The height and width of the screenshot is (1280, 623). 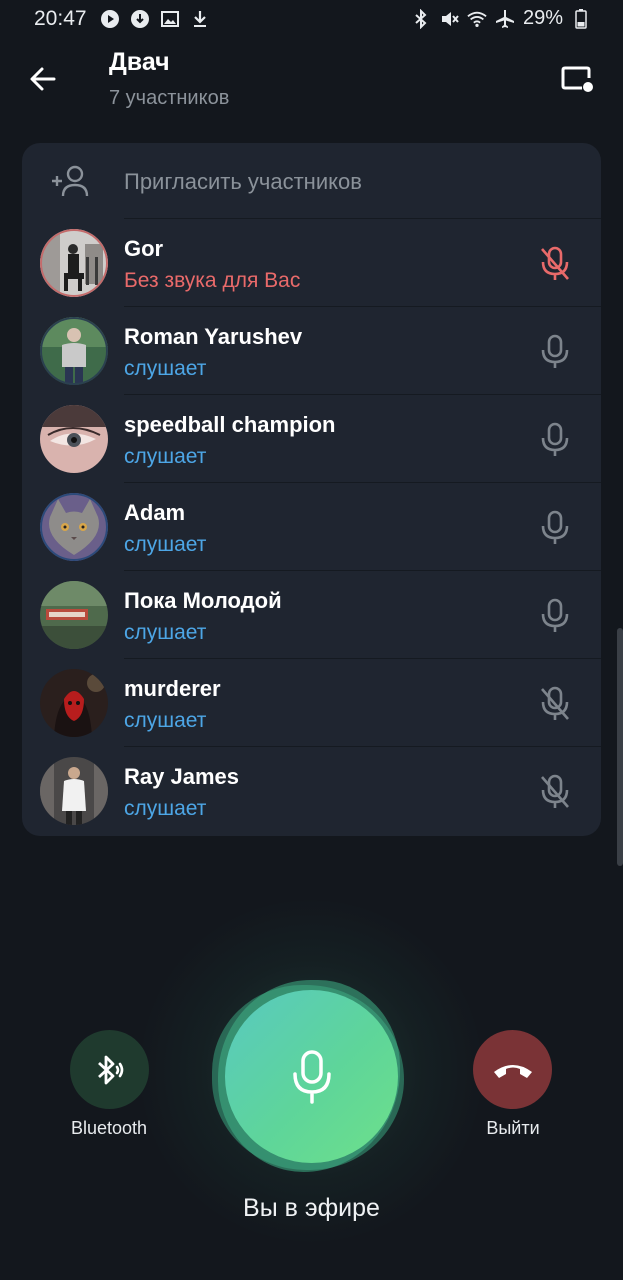 I want to click on participant-name: Gor, so click(x=144, y=248).